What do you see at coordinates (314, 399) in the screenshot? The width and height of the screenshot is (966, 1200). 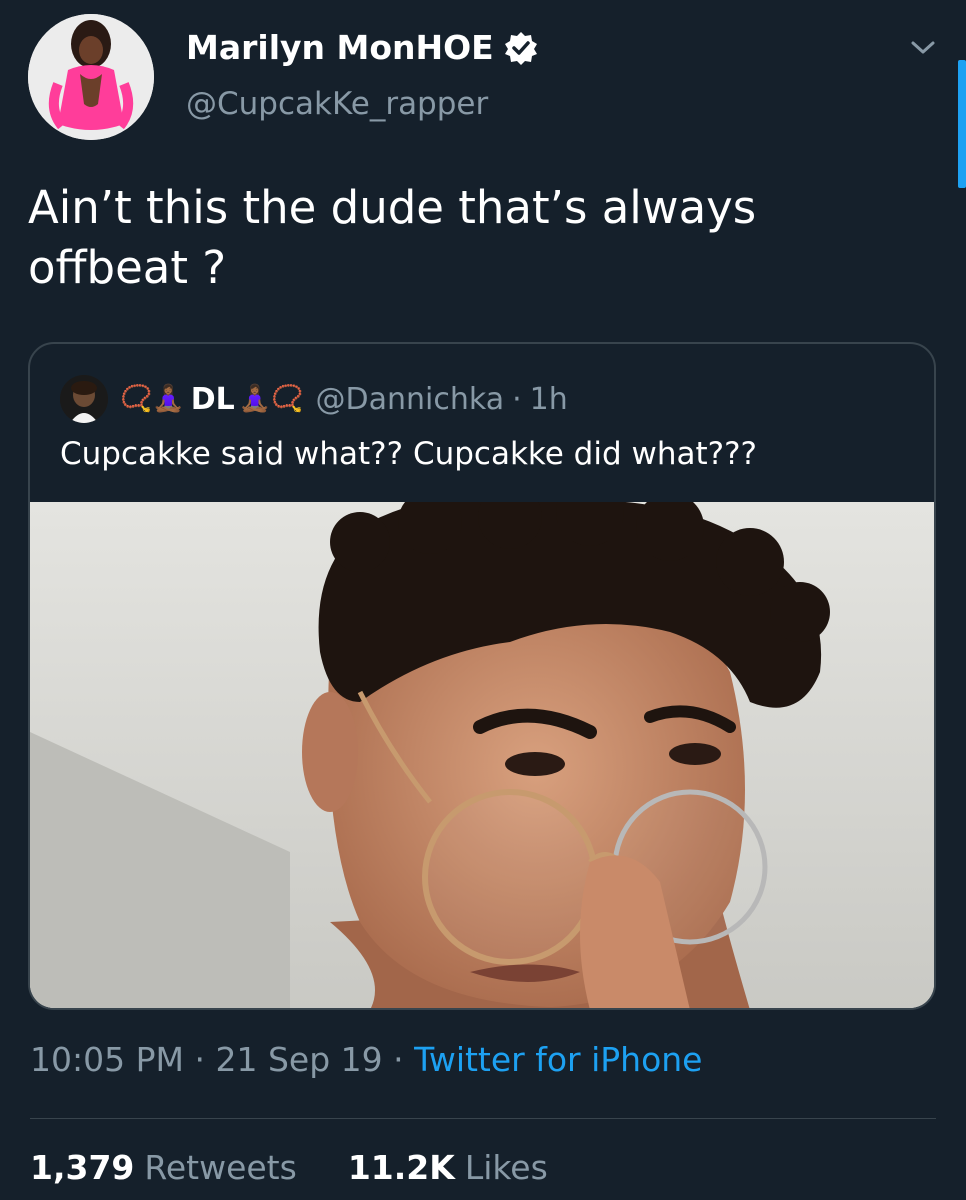 I see `quoted-tweet-header: 📿🧘🏾‍♀️ DL 🧘🏾‍♀️📿 @Dannichka · 1h` at bounding box center [314, 399].